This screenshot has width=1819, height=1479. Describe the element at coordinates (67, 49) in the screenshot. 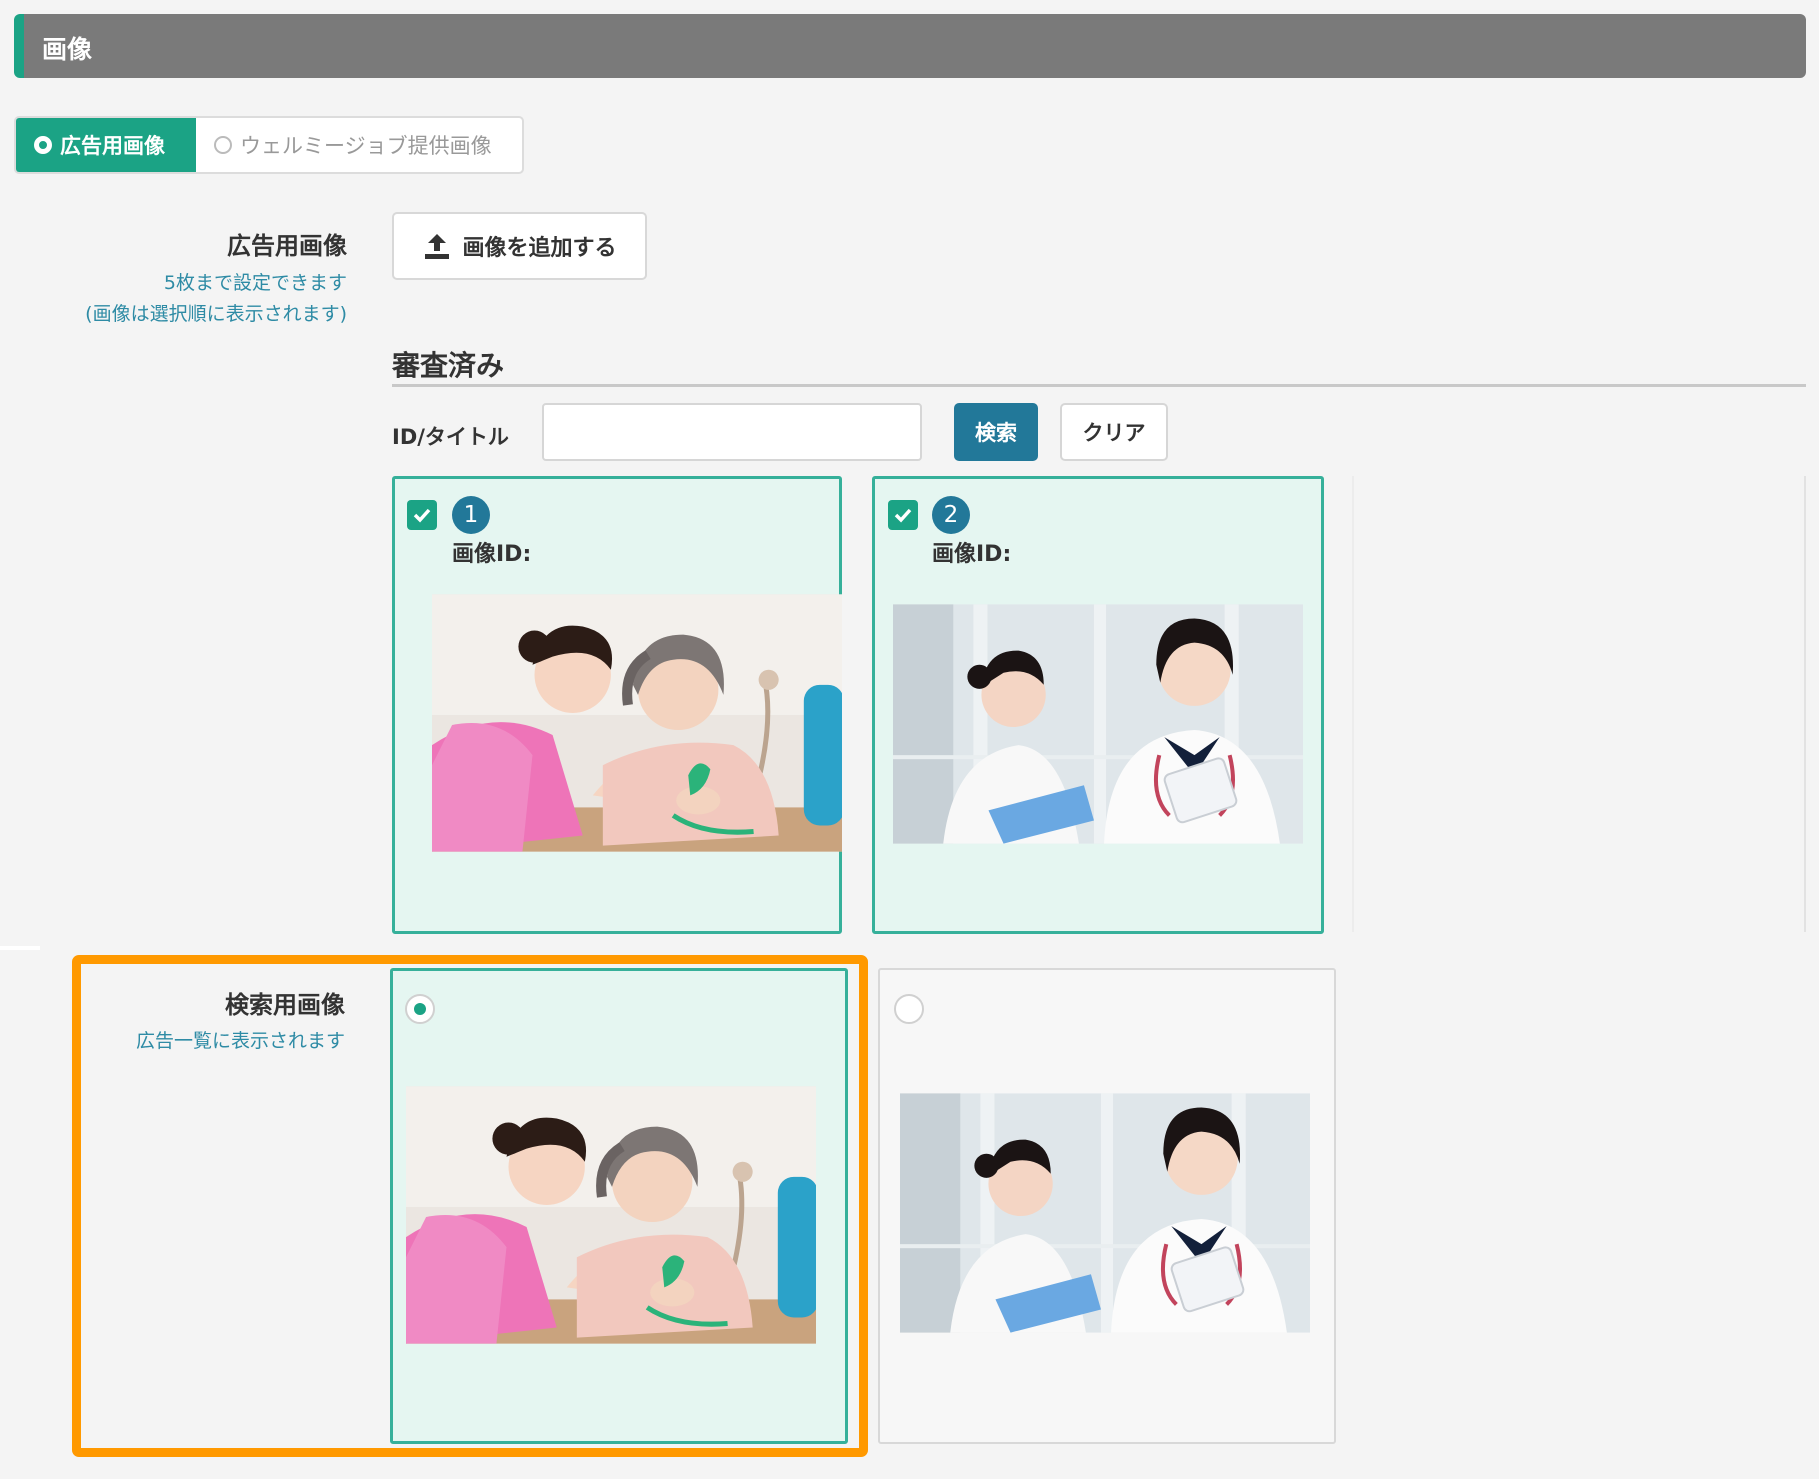

I see `section-title: 画像` at that location.